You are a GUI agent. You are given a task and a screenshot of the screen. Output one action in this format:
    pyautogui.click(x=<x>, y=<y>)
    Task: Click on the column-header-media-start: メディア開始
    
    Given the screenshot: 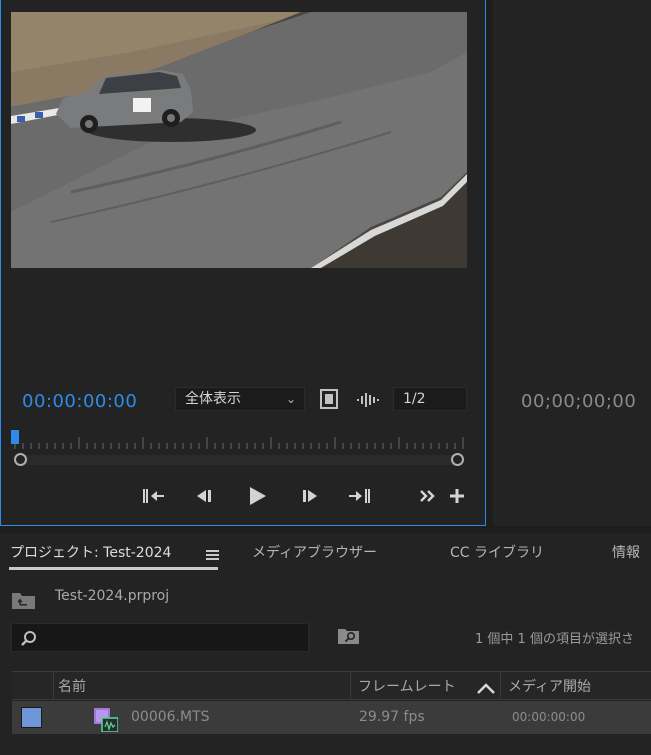 What is the action you would take?
    pyautogui.click(x=549, y=686)
    